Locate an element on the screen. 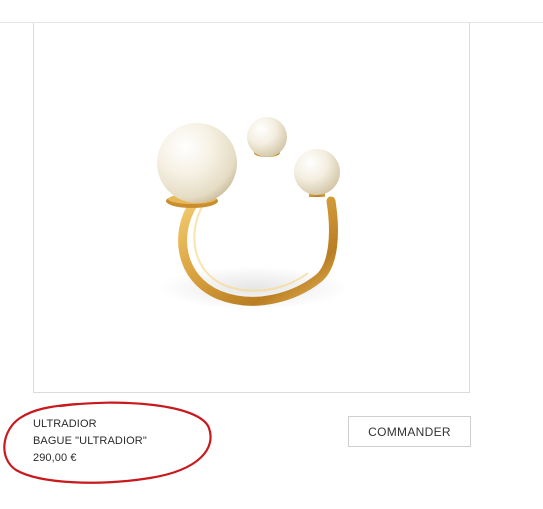  product-name: BAGUE "ULTRADIOR" is located at coordinates (90, 441).